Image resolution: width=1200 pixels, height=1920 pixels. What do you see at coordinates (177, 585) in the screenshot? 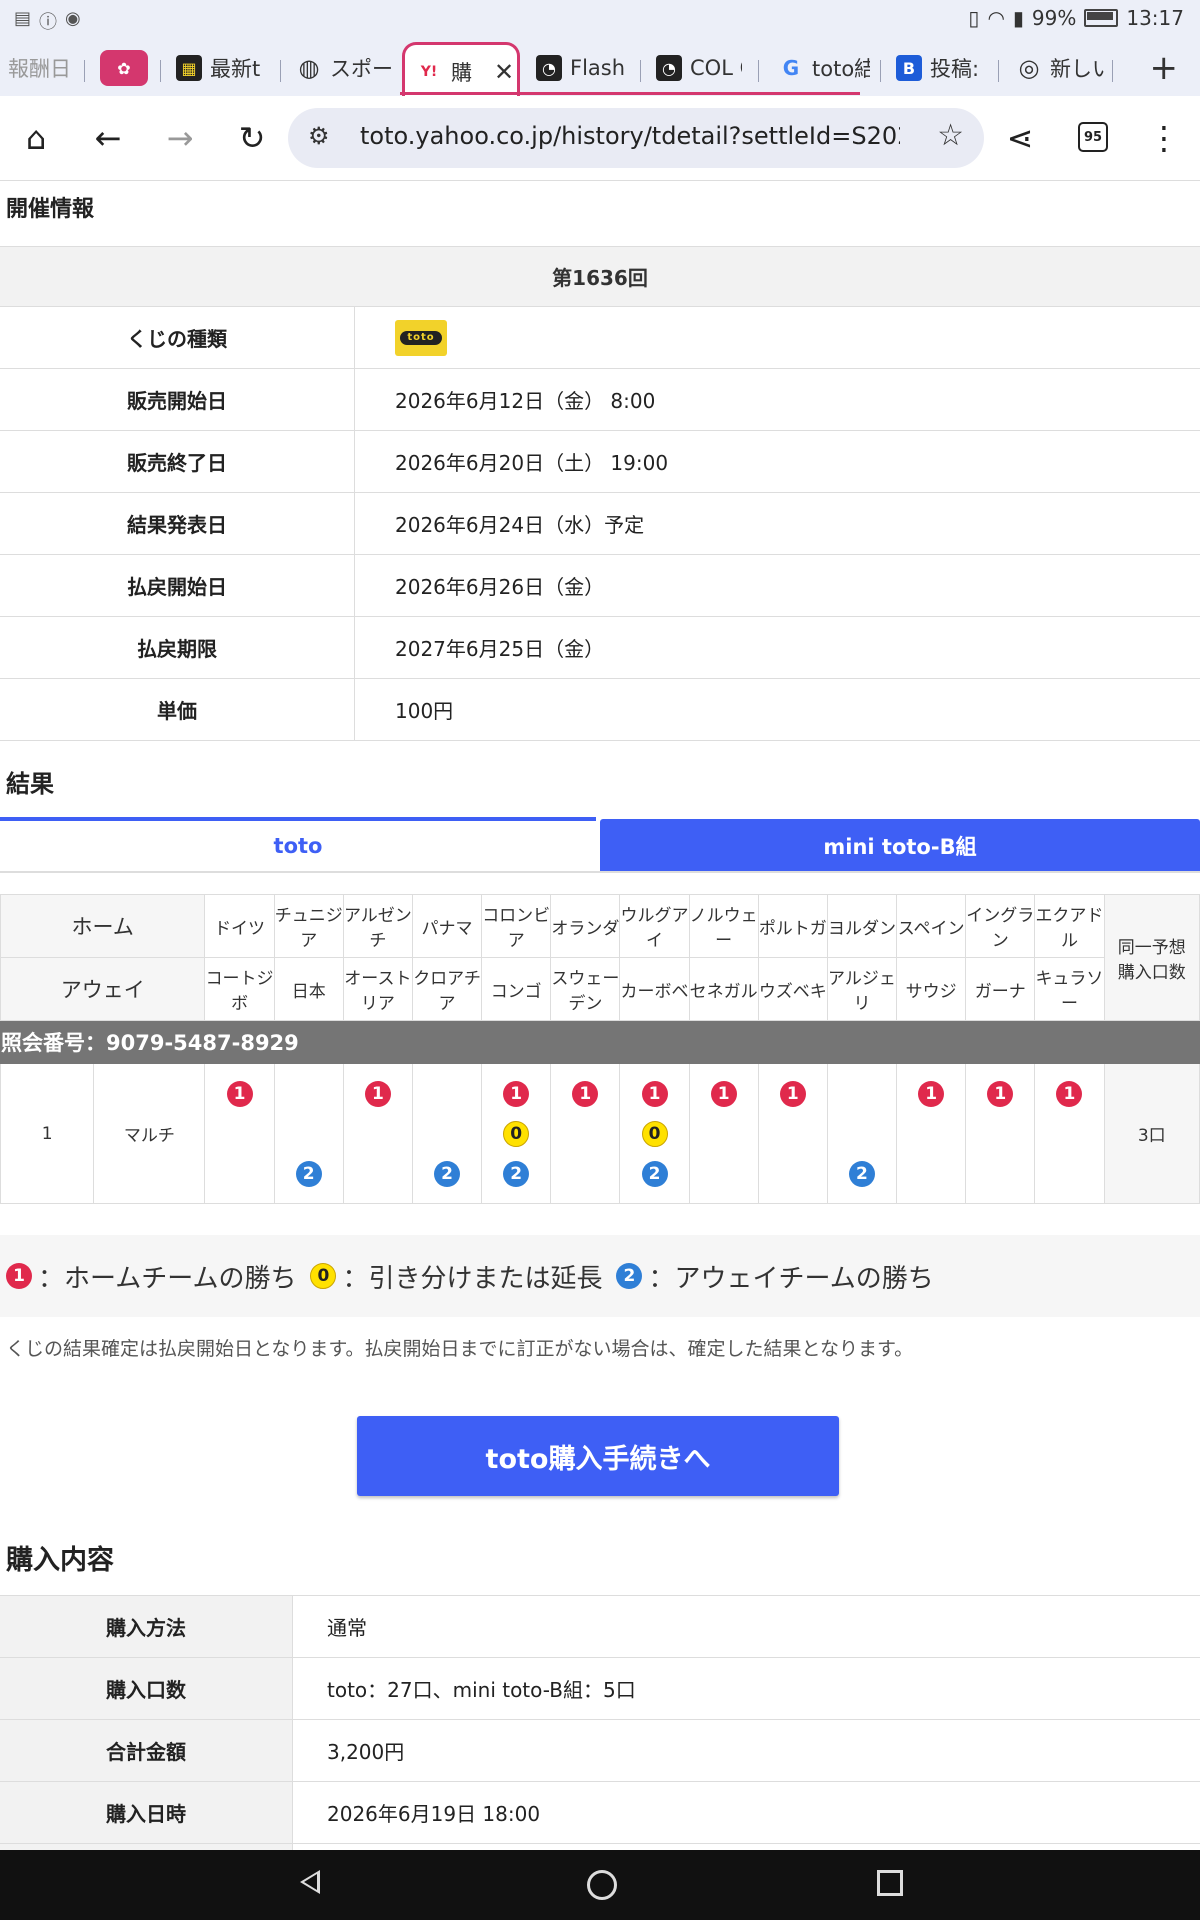
I see `kaisai-label: 払戻開始日` at bounding box center [177, 585].